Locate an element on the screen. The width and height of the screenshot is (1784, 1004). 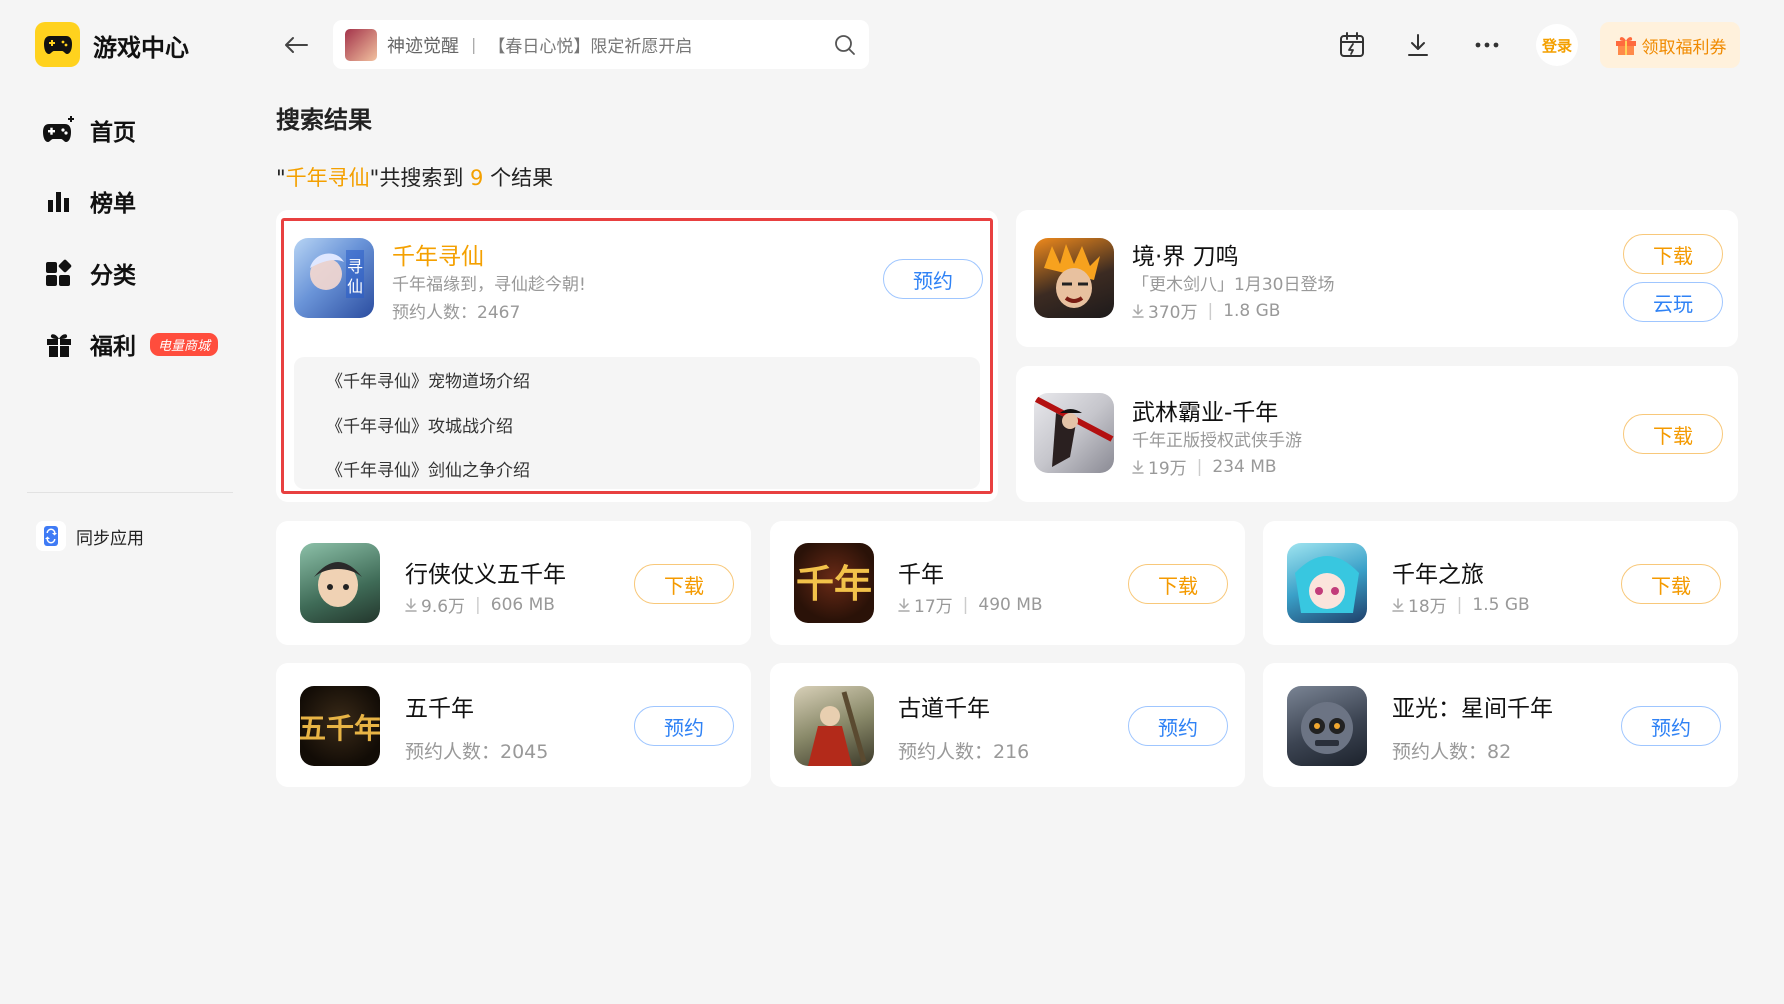
game-name: 千年之旅 is located at coordinates (1438, 572).